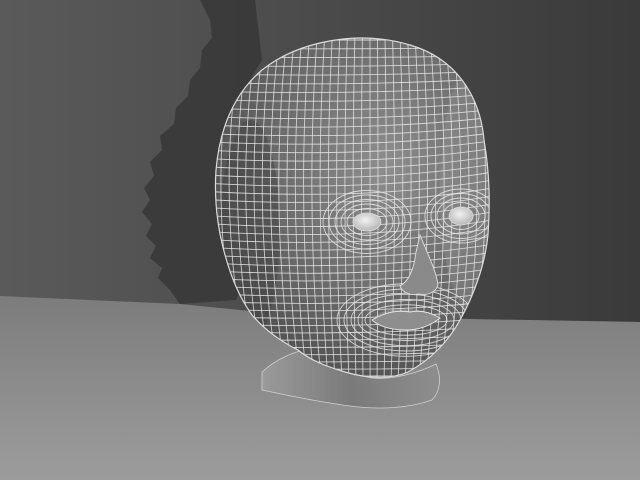  What do you see at coordinates (367, 222) in the screenshot?
I see `left-eye` at bounding box center [367, 222].